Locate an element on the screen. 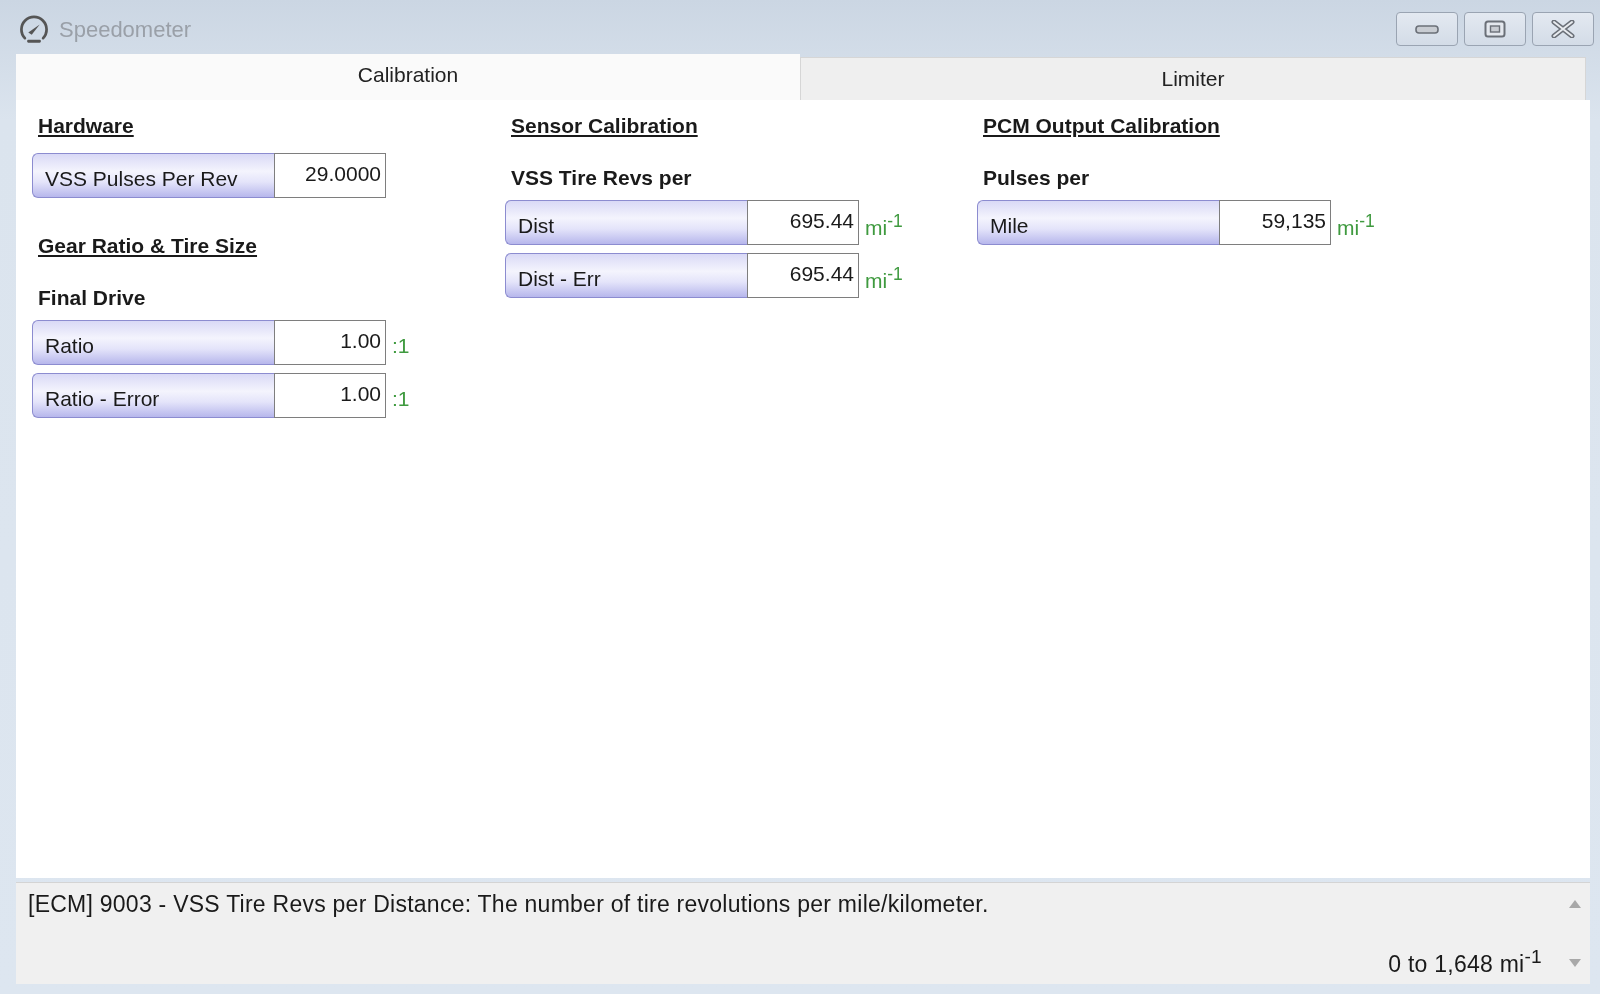 The image size is (1600, 994). close-button is located at coordinates (1563, 29).